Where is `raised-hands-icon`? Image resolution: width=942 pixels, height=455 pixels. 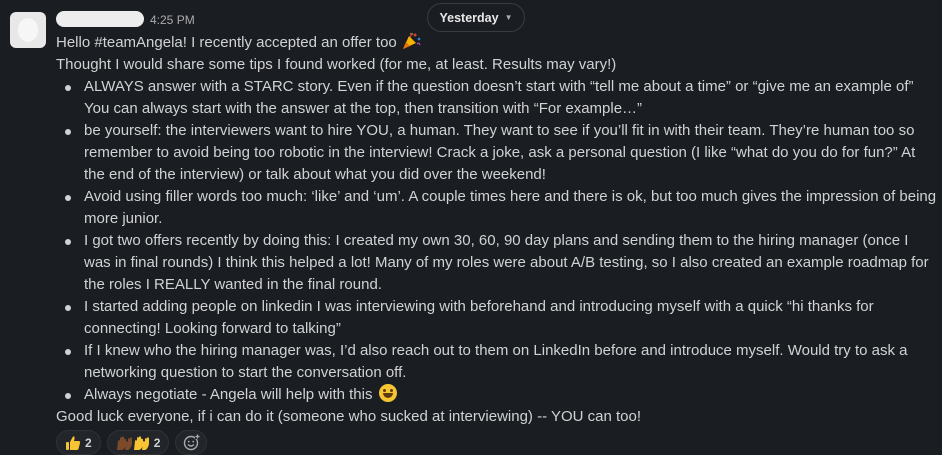
raised-hands-icon is located at coordinates (132, 442).